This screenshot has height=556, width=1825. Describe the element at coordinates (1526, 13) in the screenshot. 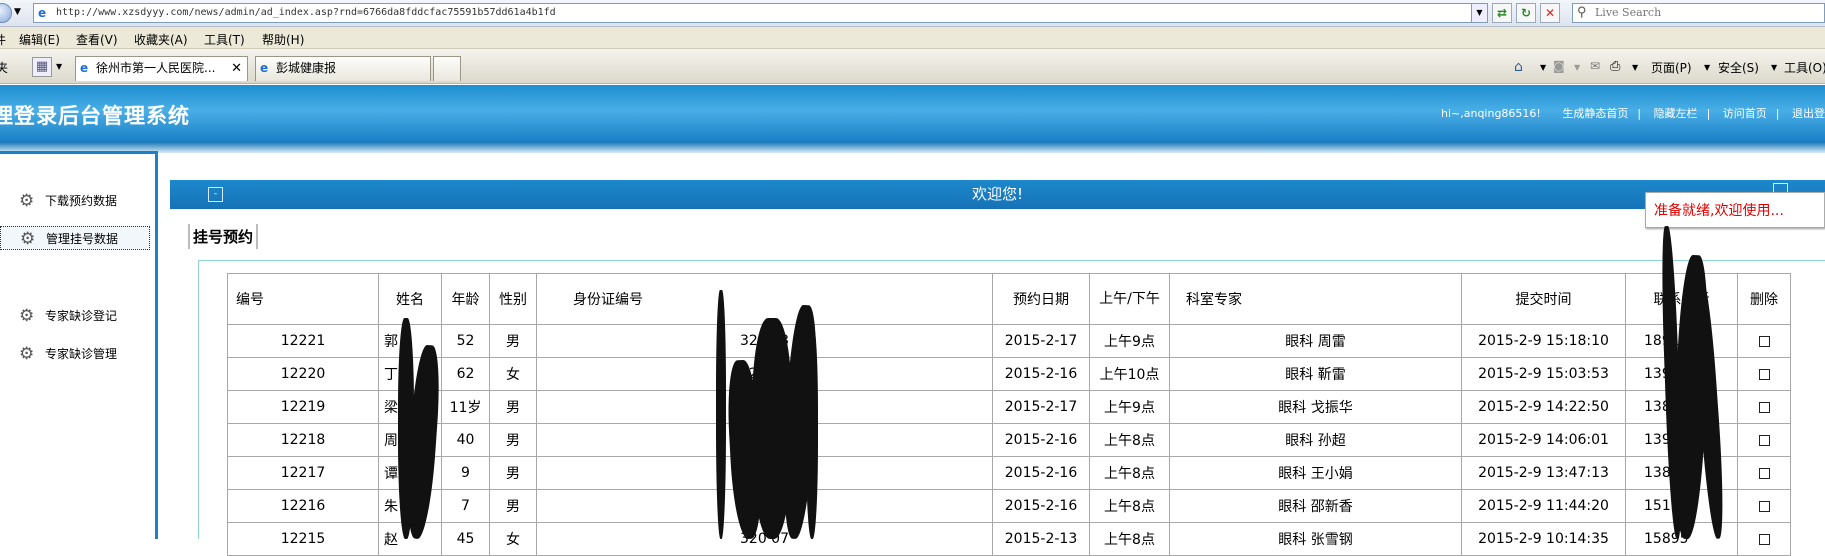

I see `refresh-icon: ↻` at that location.